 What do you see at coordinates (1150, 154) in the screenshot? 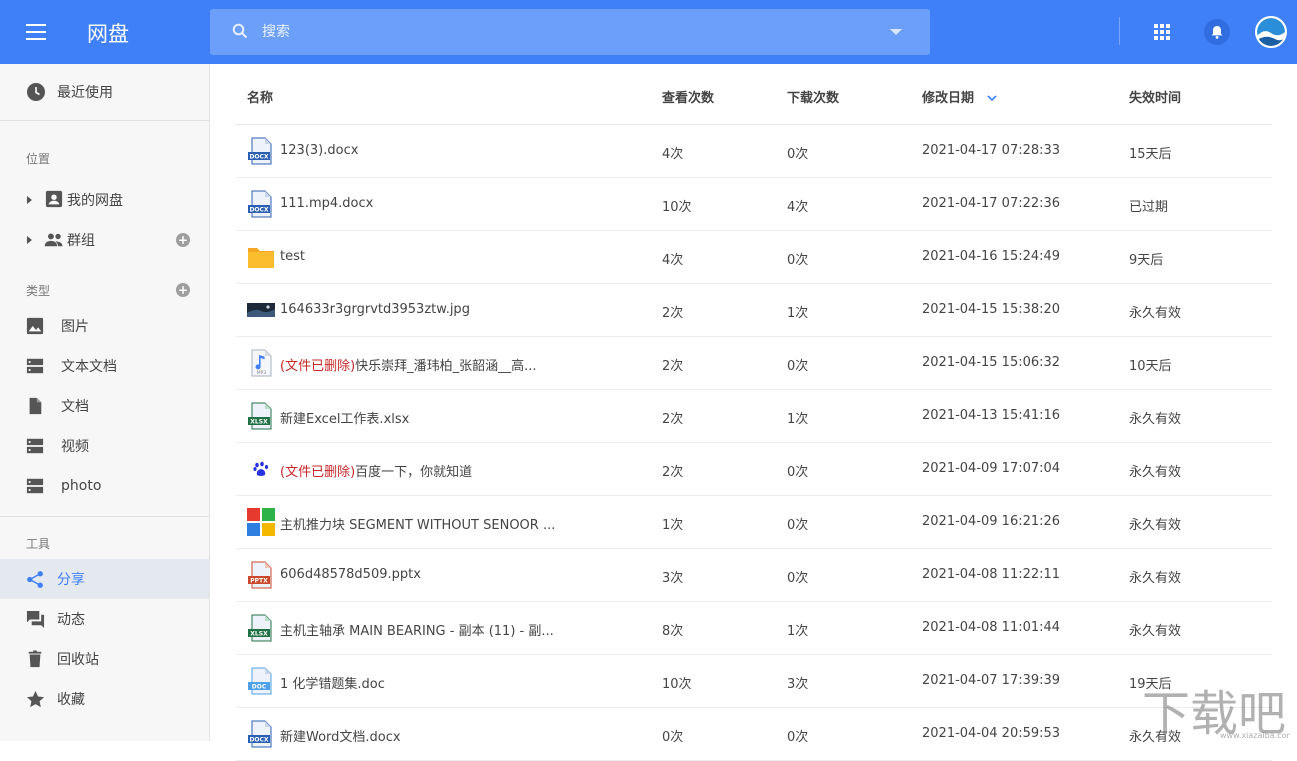
I see `expiry-time: 15天后` at bounding box center [1150, 154].